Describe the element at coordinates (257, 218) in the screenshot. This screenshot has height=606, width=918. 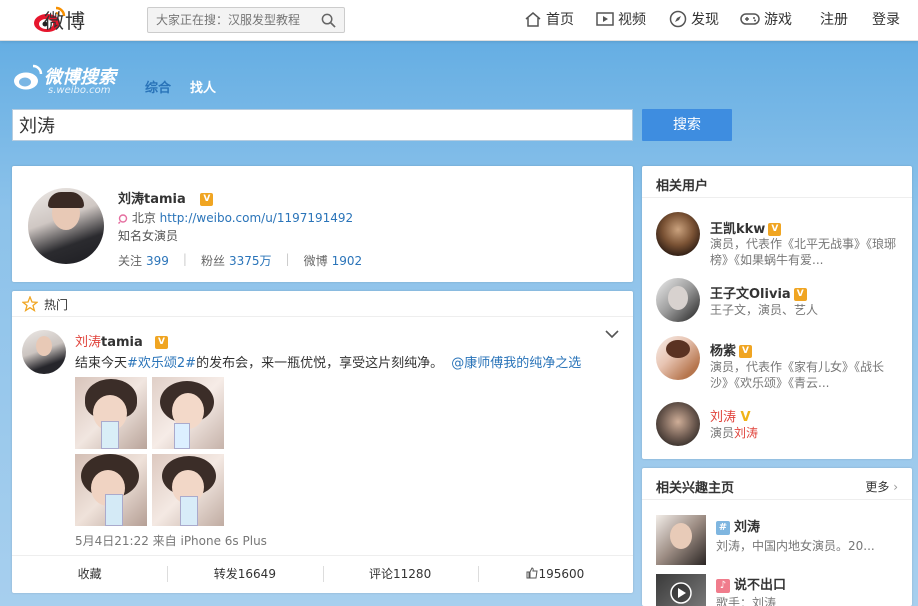
I see `user-url-link: http://weibo.com/u/1197191492` at that location.